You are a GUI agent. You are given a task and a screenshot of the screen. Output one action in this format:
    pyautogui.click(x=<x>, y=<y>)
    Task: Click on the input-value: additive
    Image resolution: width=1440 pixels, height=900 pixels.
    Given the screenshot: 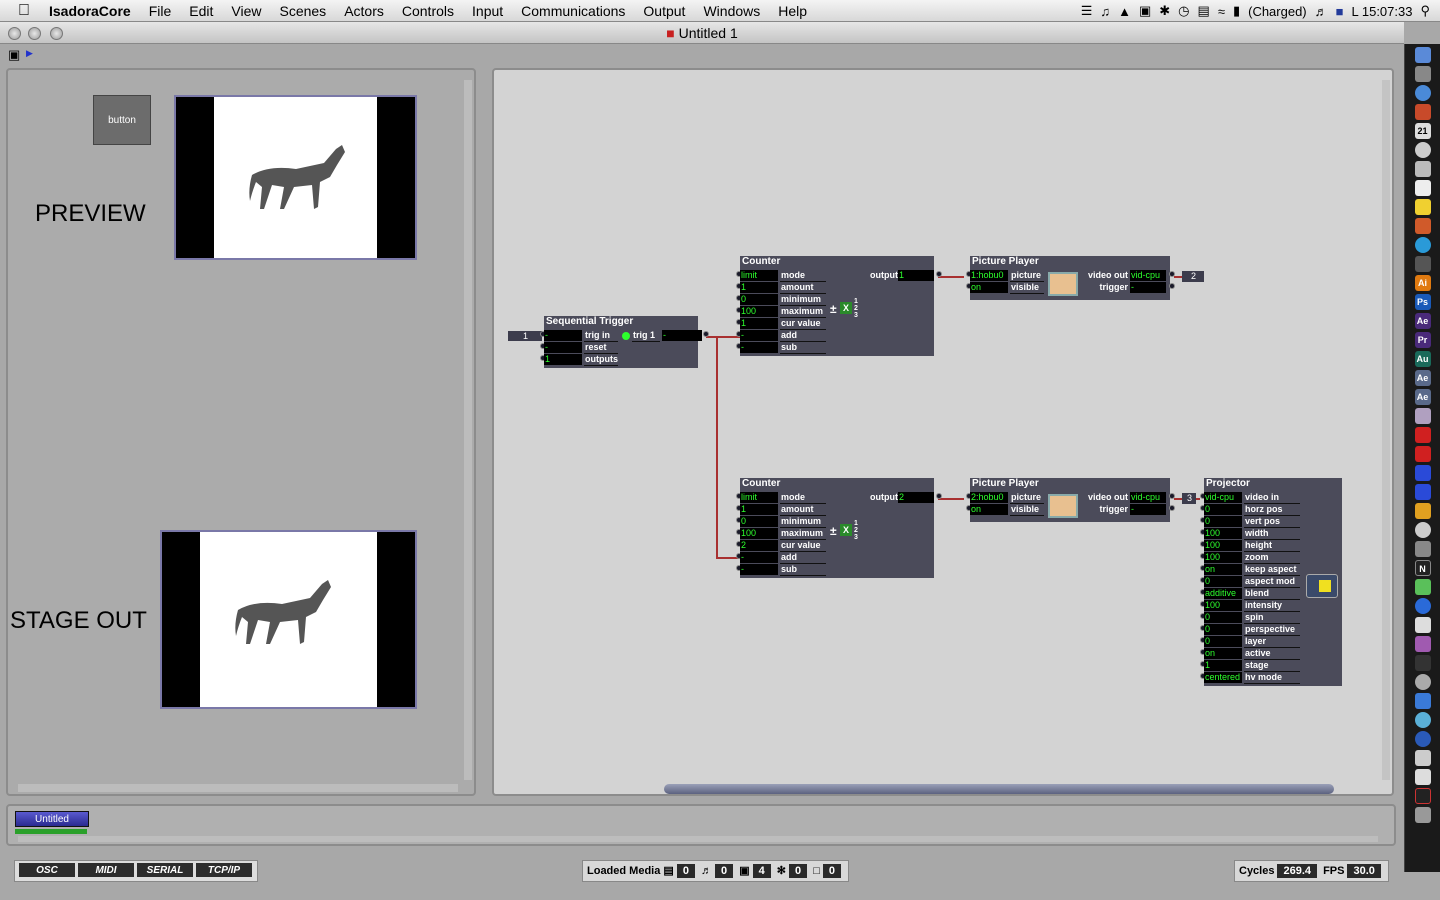 What is the action you would take?
    pyautogui.click(x=1223, y=593)
    